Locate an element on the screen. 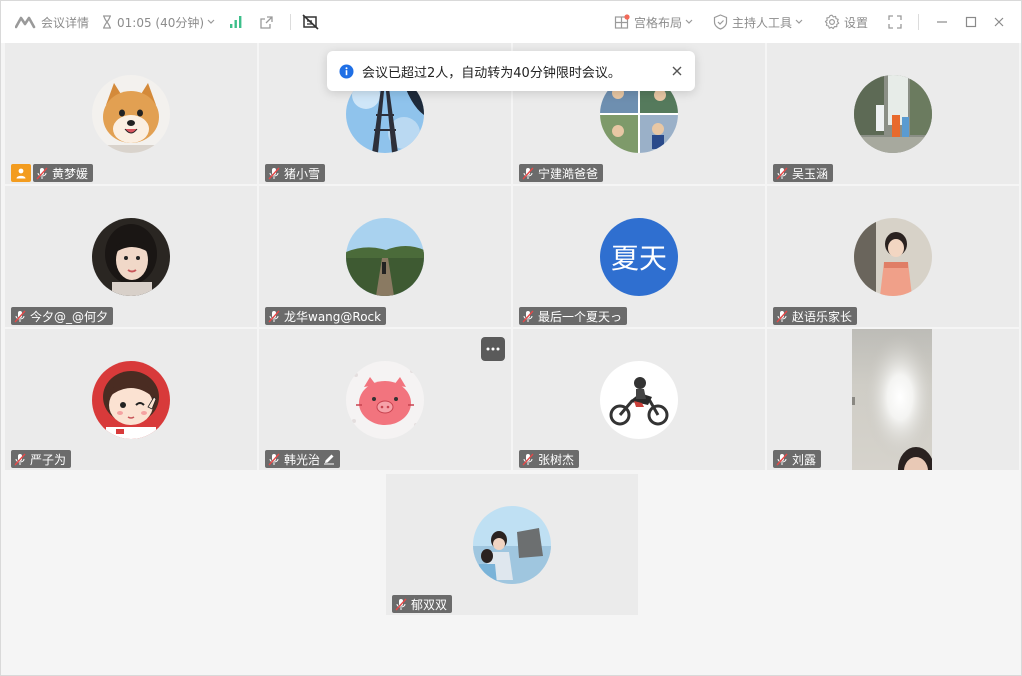 The height and width of the screenshot is (676, 1022). notification-toast: 会议已超过2人，自动转为40分钟限时会议。 is located at coordinates (511, 71).